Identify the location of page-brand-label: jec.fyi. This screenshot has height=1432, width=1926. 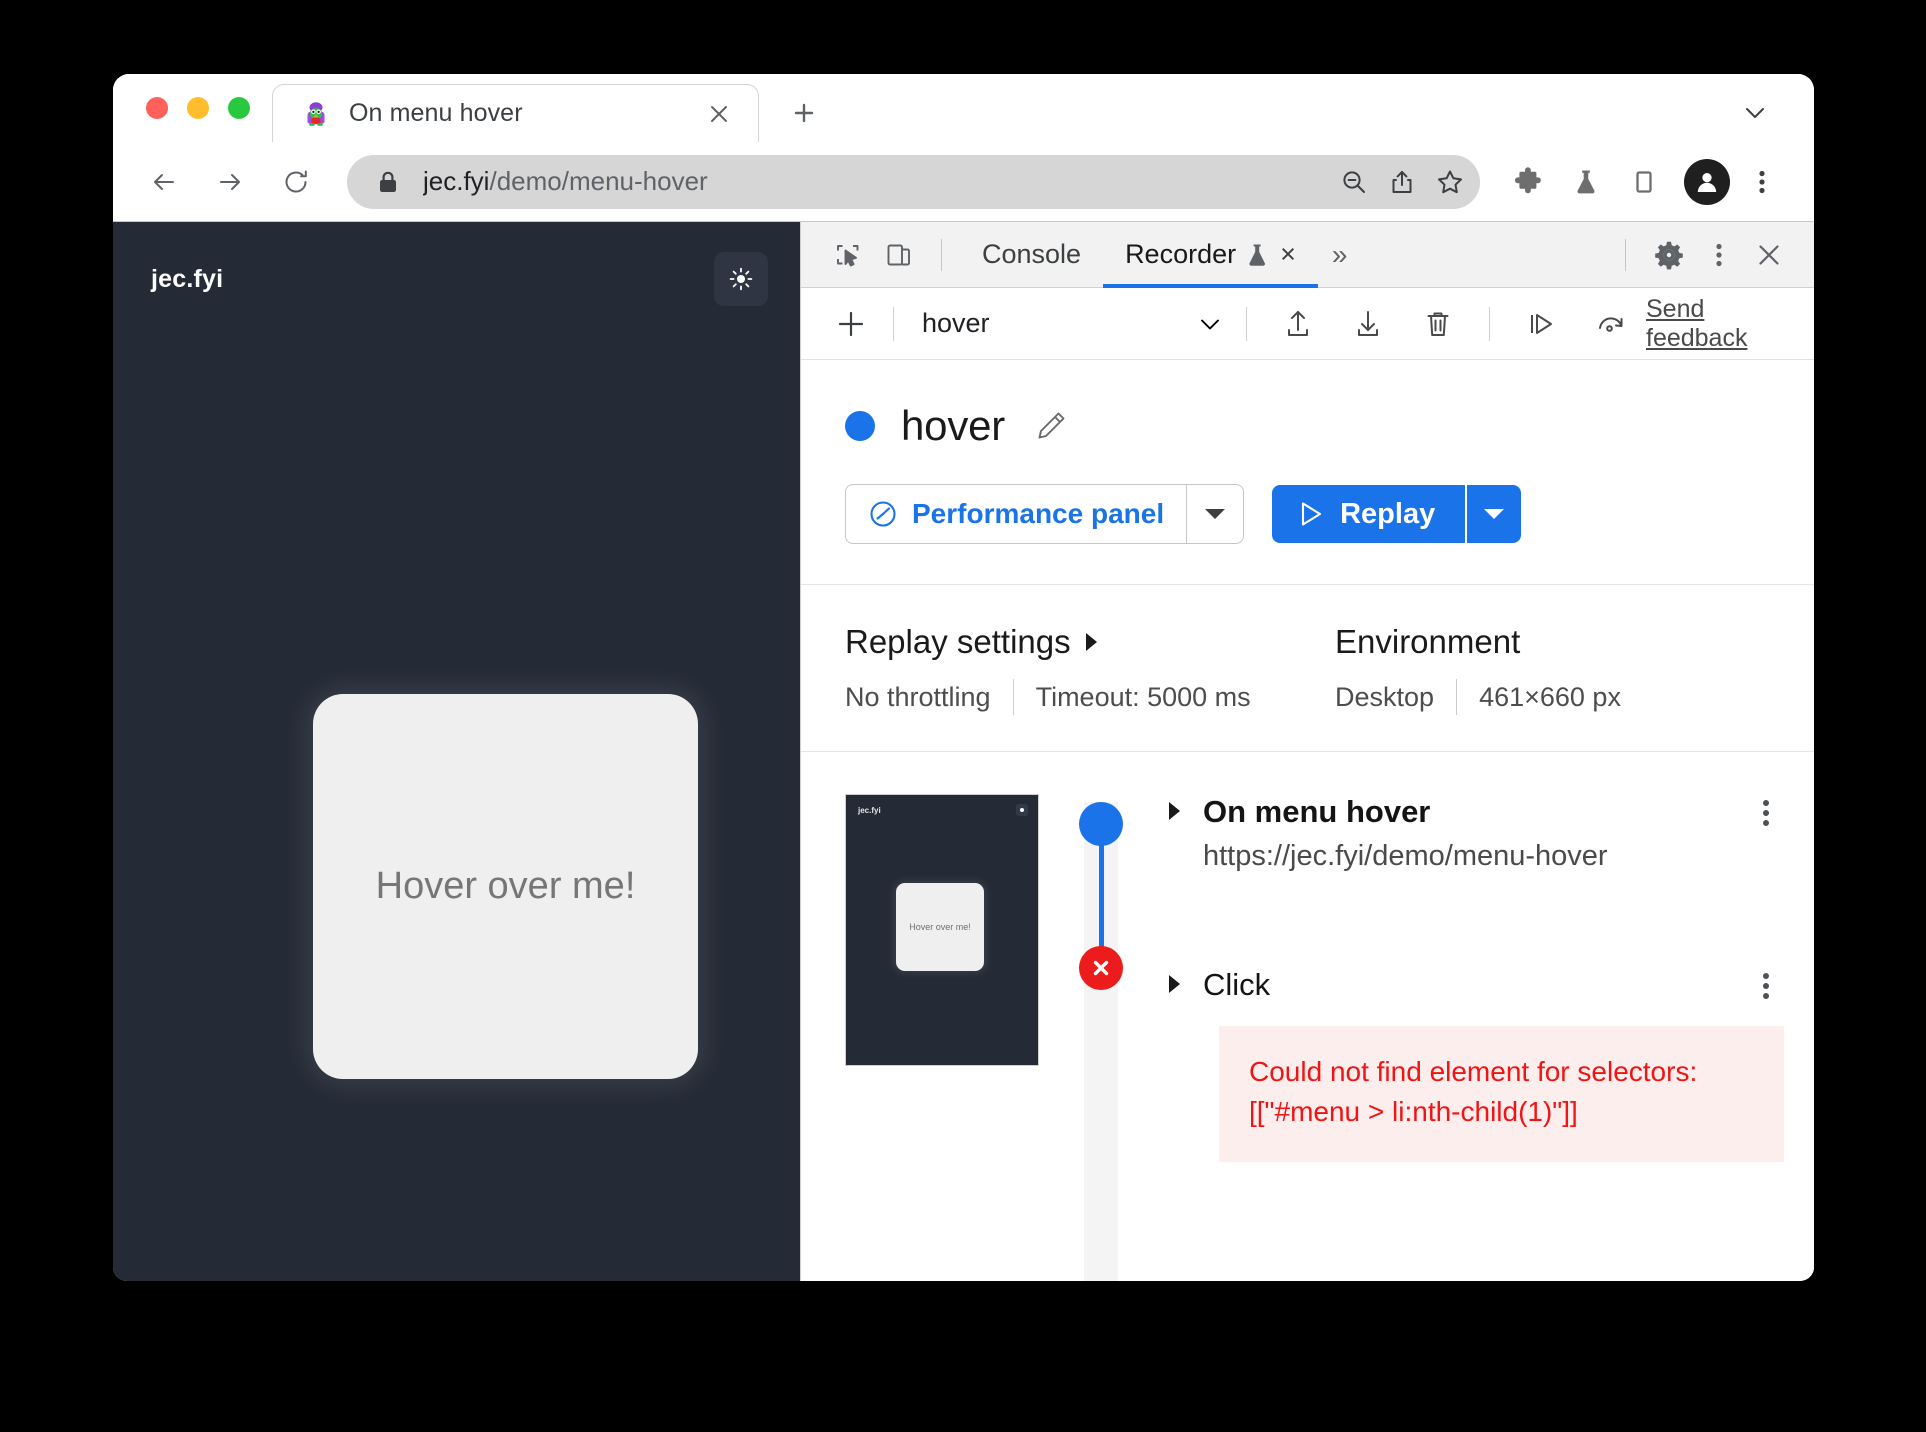
(187, 278).